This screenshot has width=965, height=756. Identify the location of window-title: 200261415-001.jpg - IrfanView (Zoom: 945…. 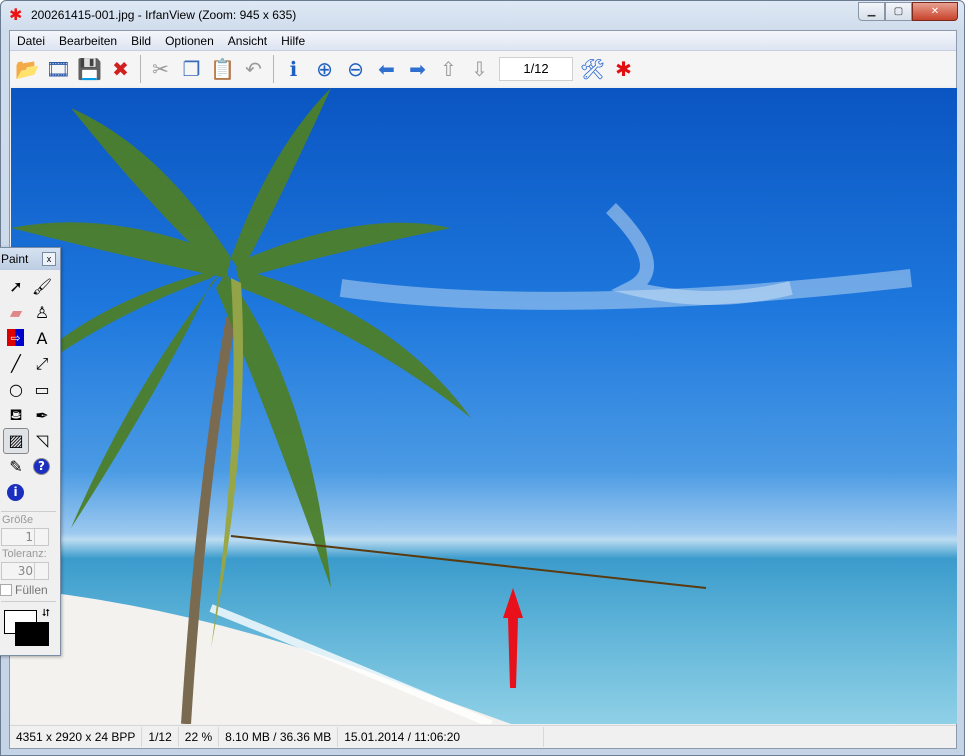
(164, 15).